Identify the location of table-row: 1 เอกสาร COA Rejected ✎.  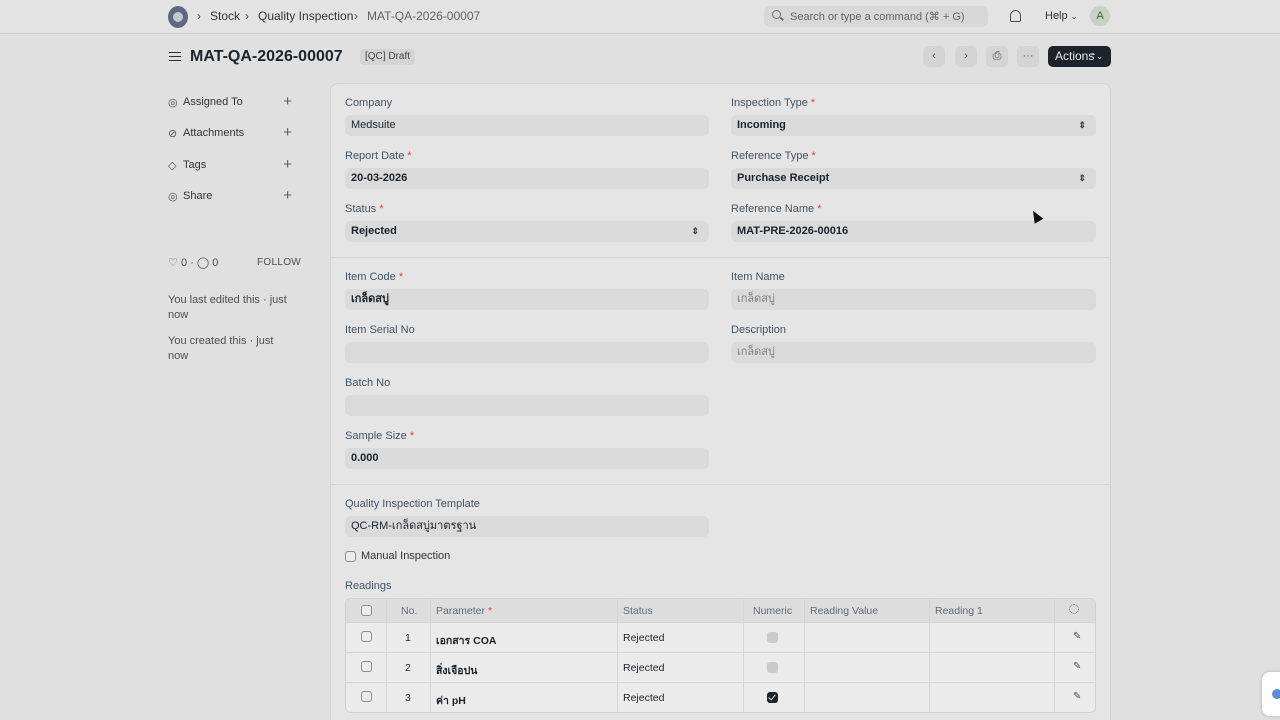
(720, 638).